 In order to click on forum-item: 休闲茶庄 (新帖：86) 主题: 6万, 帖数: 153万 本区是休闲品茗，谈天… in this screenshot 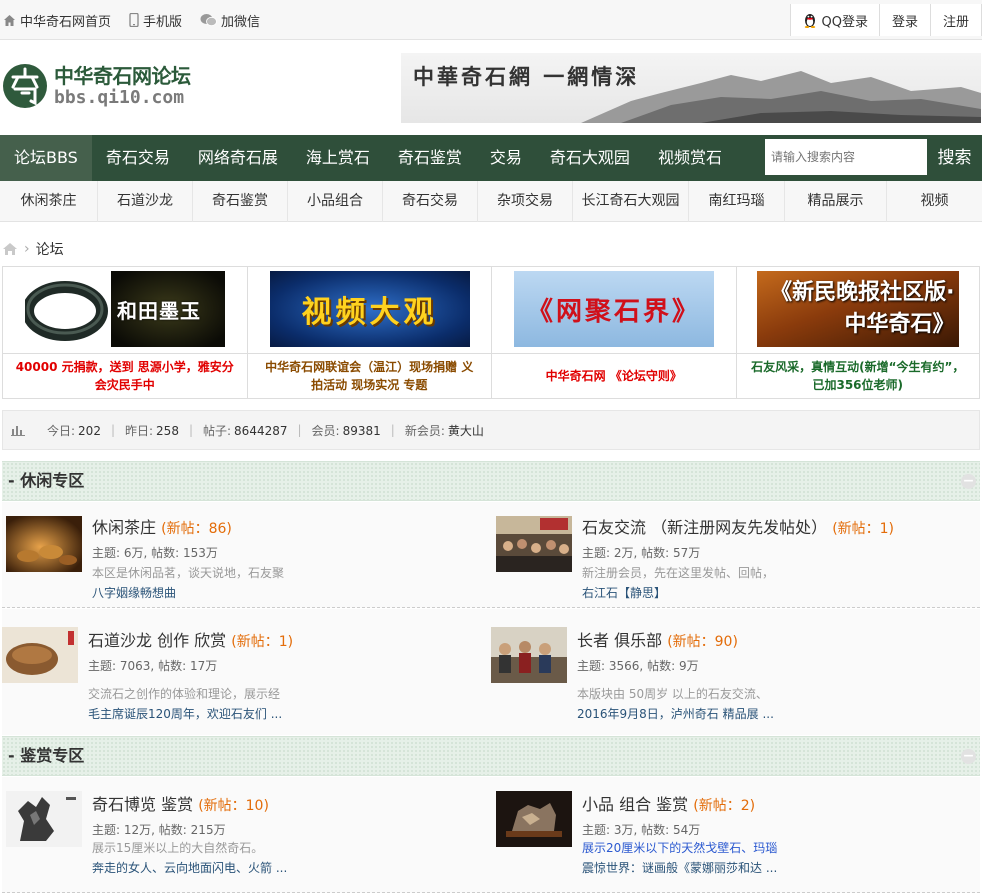, I will do `click(246, 563)`.